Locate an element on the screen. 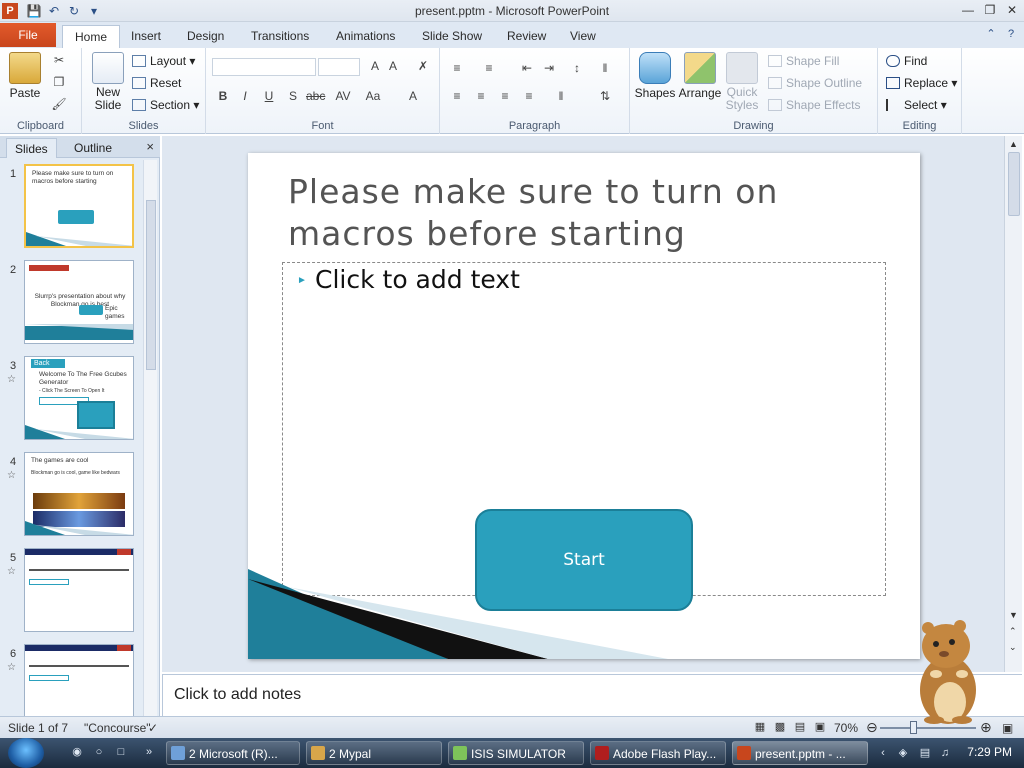 This screenshot has width=1024, height=768. italic-icon: I is located at coordinates (245, 96).